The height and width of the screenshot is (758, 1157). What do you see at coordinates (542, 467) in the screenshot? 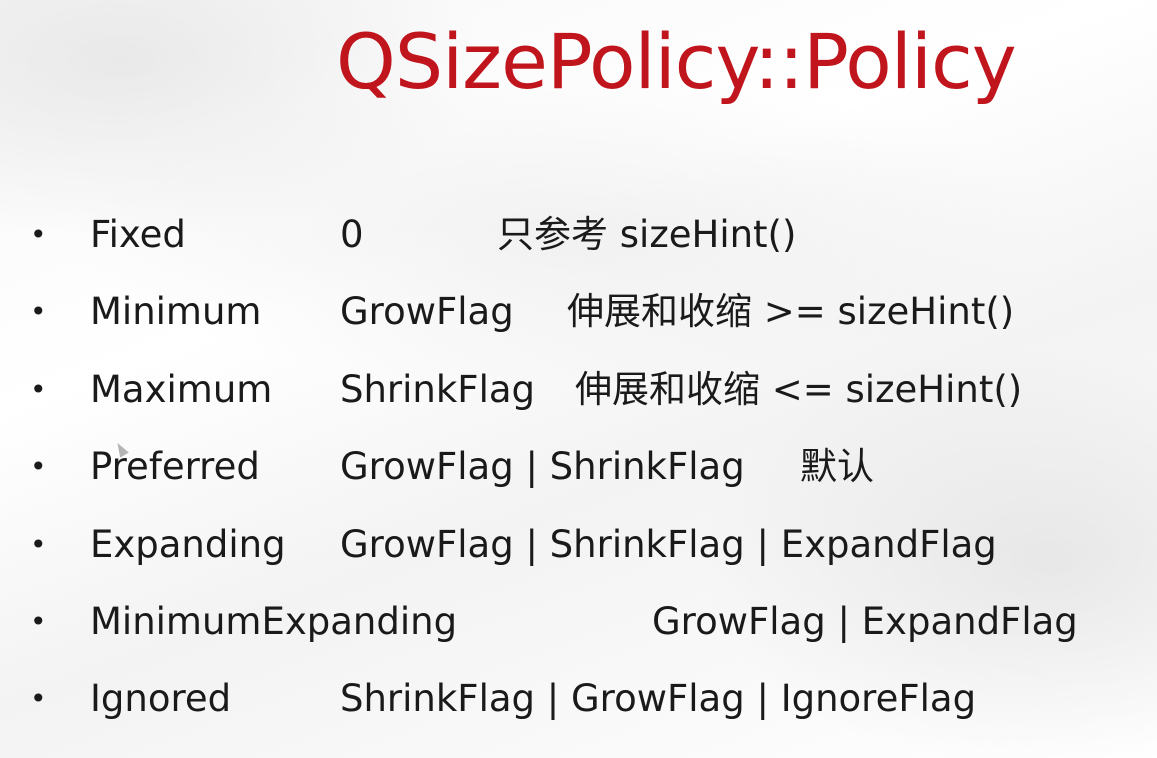
I see `policy-flags: GrowFlag | ShrinkFlag` at bounding box center [542, 467].